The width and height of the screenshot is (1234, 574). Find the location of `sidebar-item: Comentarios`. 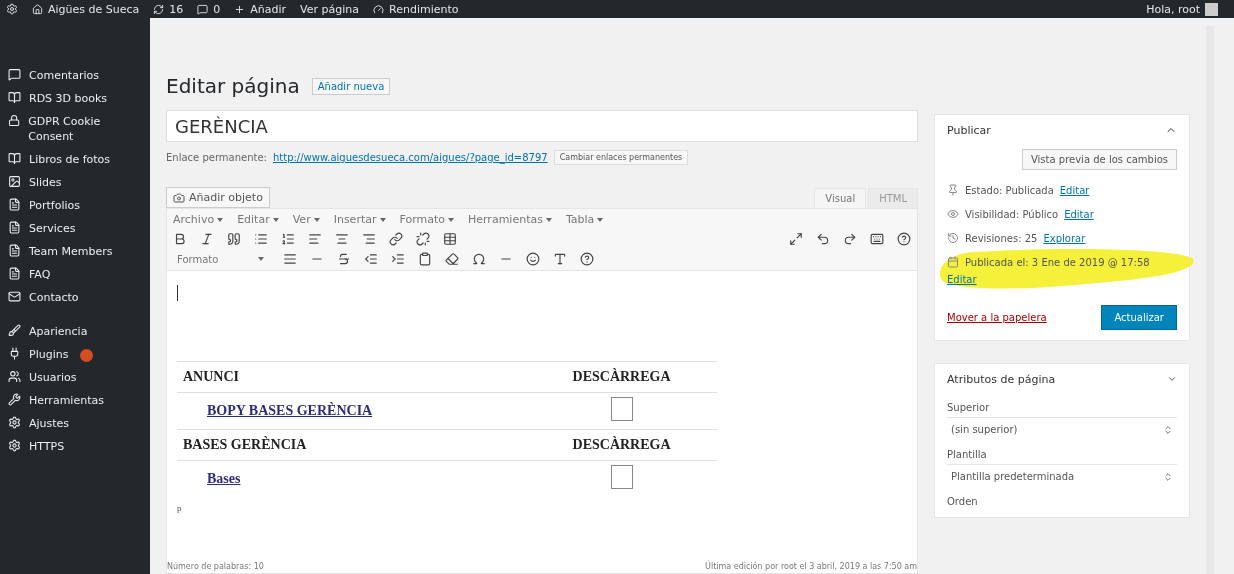

sidebar-item: Comentarios is located at coordinates (75, 75).